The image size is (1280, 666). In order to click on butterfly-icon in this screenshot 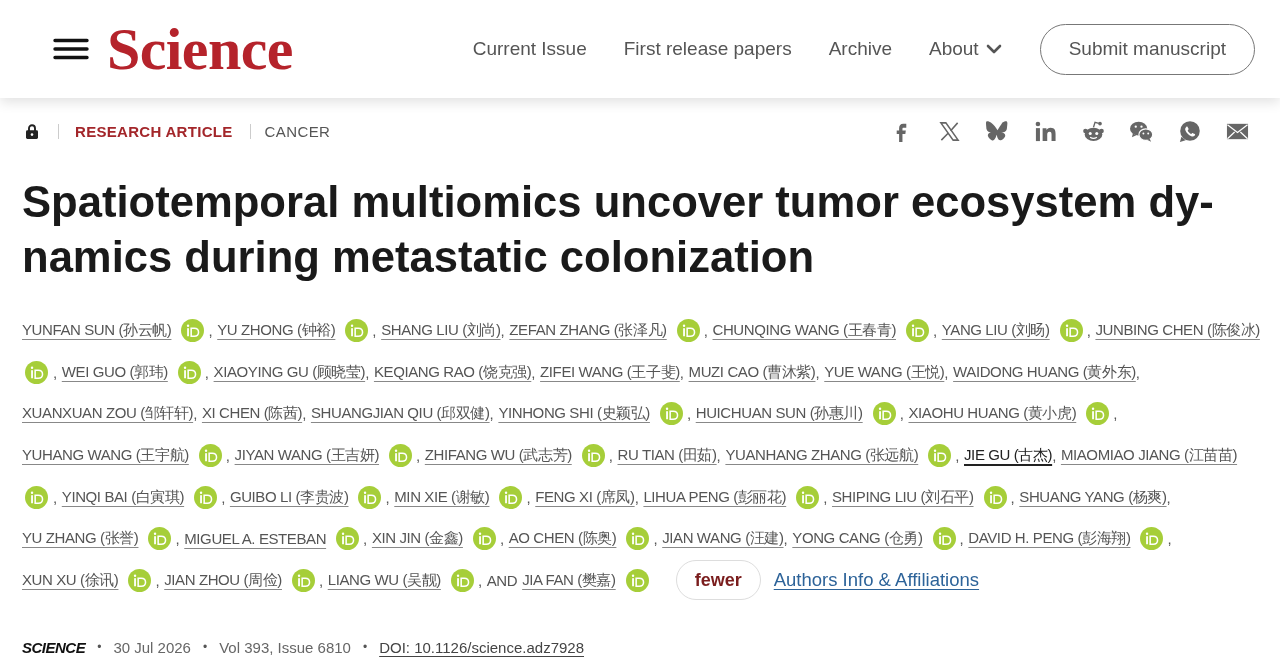, I will do `click(997, 131)`.